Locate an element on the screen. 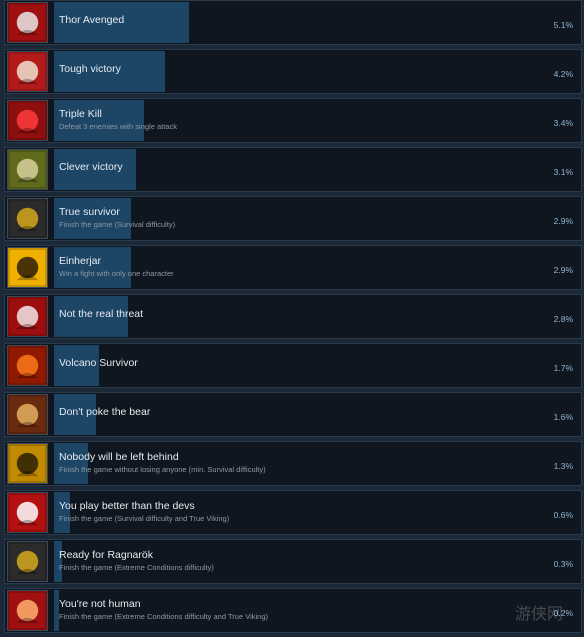  clever-victory-icon is located at coordinates (27, 169).